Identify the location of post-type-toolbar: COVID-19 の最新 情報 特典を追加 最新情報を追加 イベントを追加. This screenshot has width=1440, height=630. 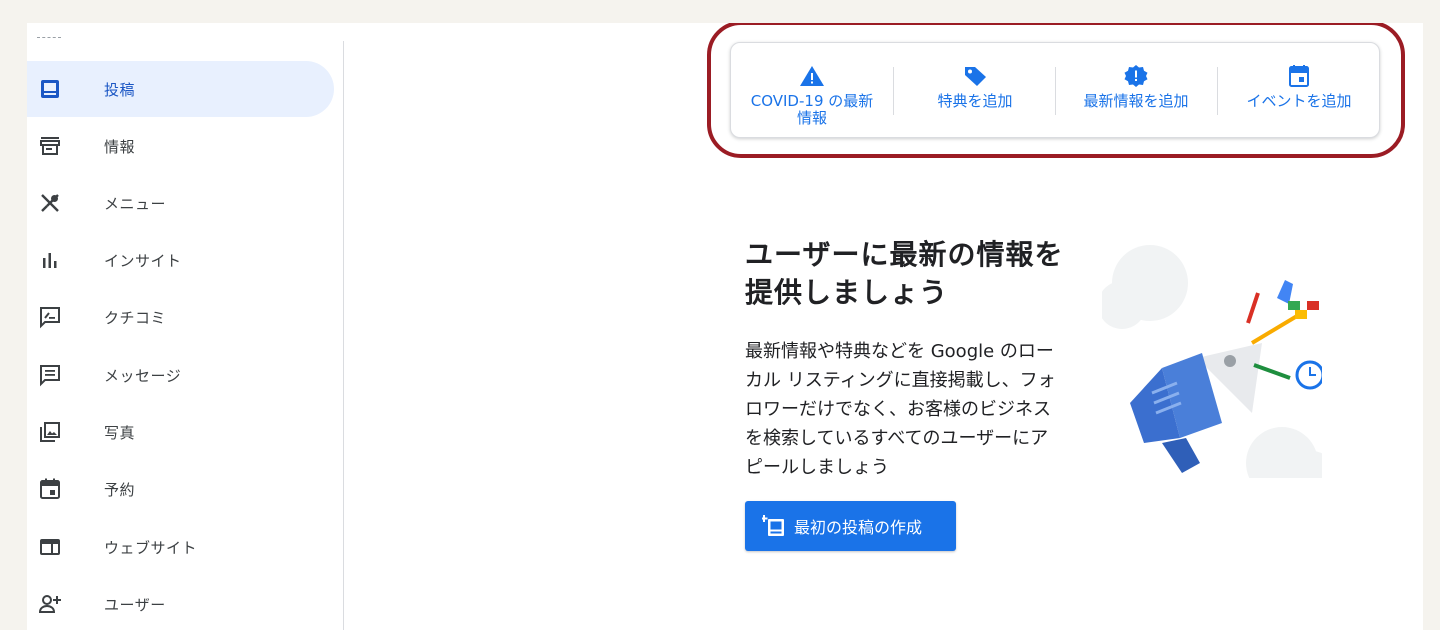
(1055, 90).